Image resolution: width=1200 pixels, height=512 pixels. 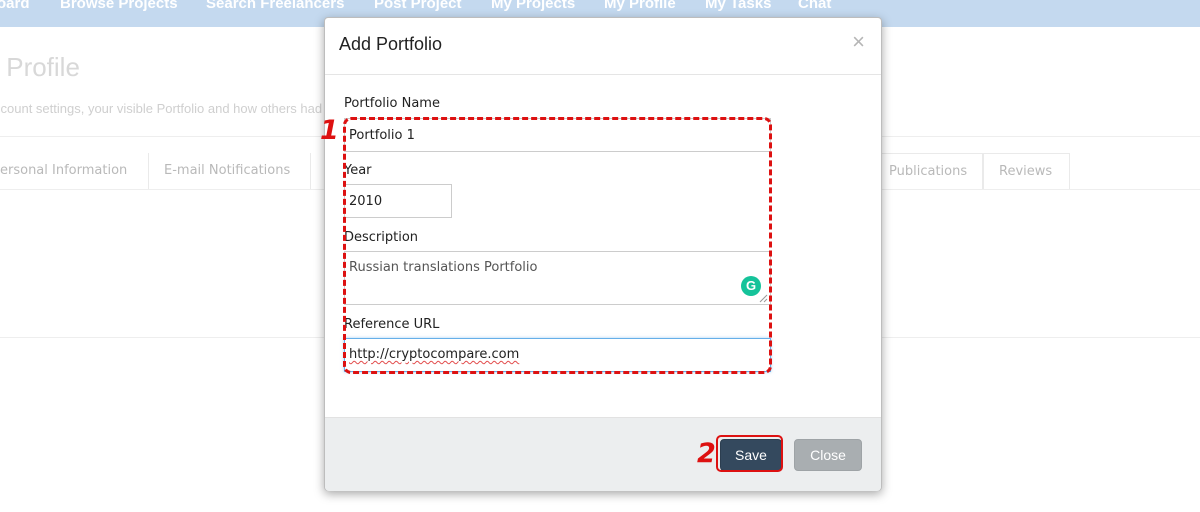 I want to click on annotation-number-1: 1, so click(x=329, y=130).